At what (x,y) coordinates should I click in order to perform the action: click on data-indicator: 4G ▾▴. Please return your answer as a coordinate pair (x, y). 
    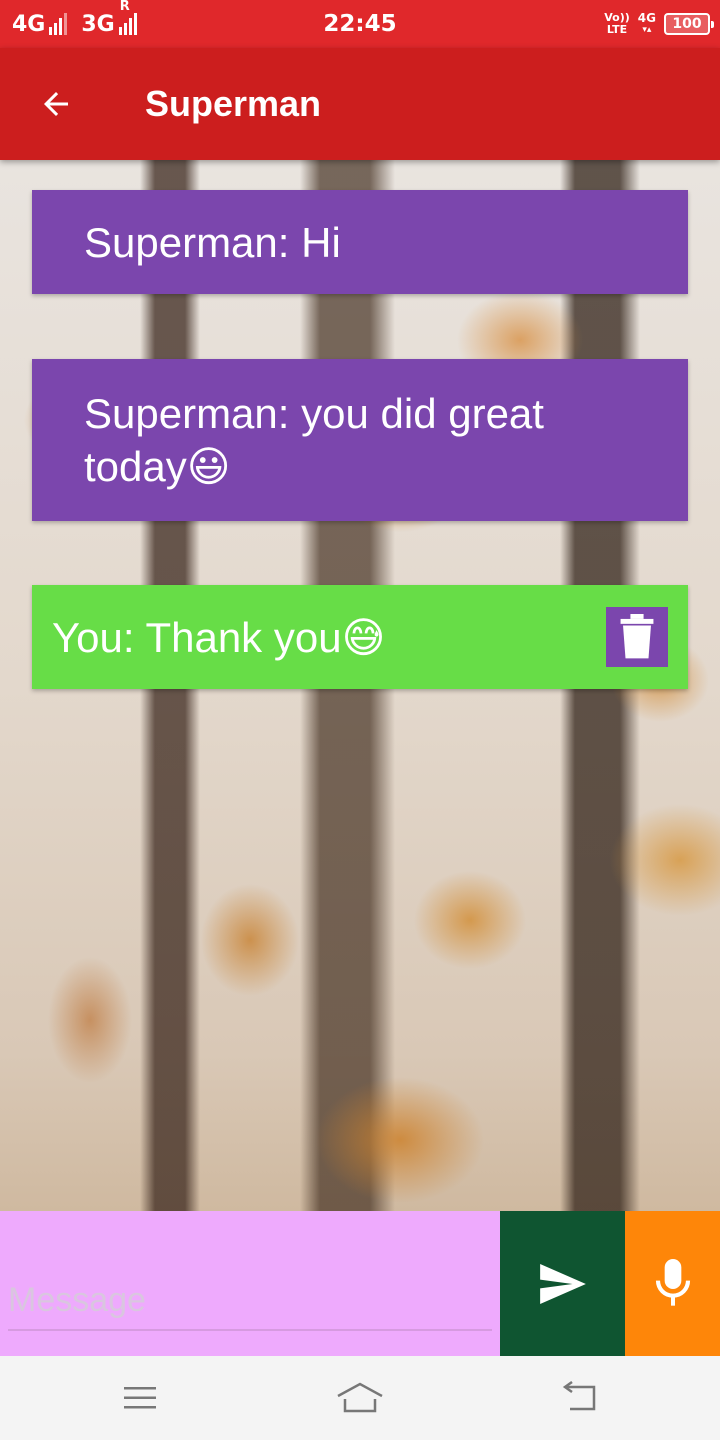
    Looking at the image, I should click on (646, 23).